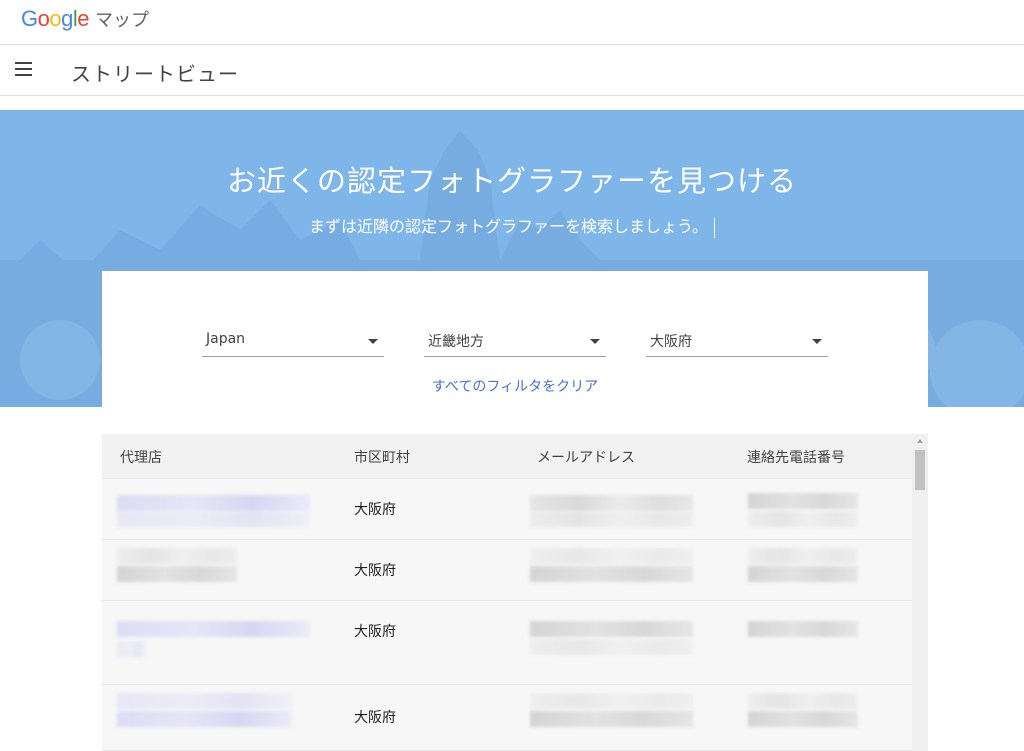  I want to click on product-name: マップ, so click(122, 20).